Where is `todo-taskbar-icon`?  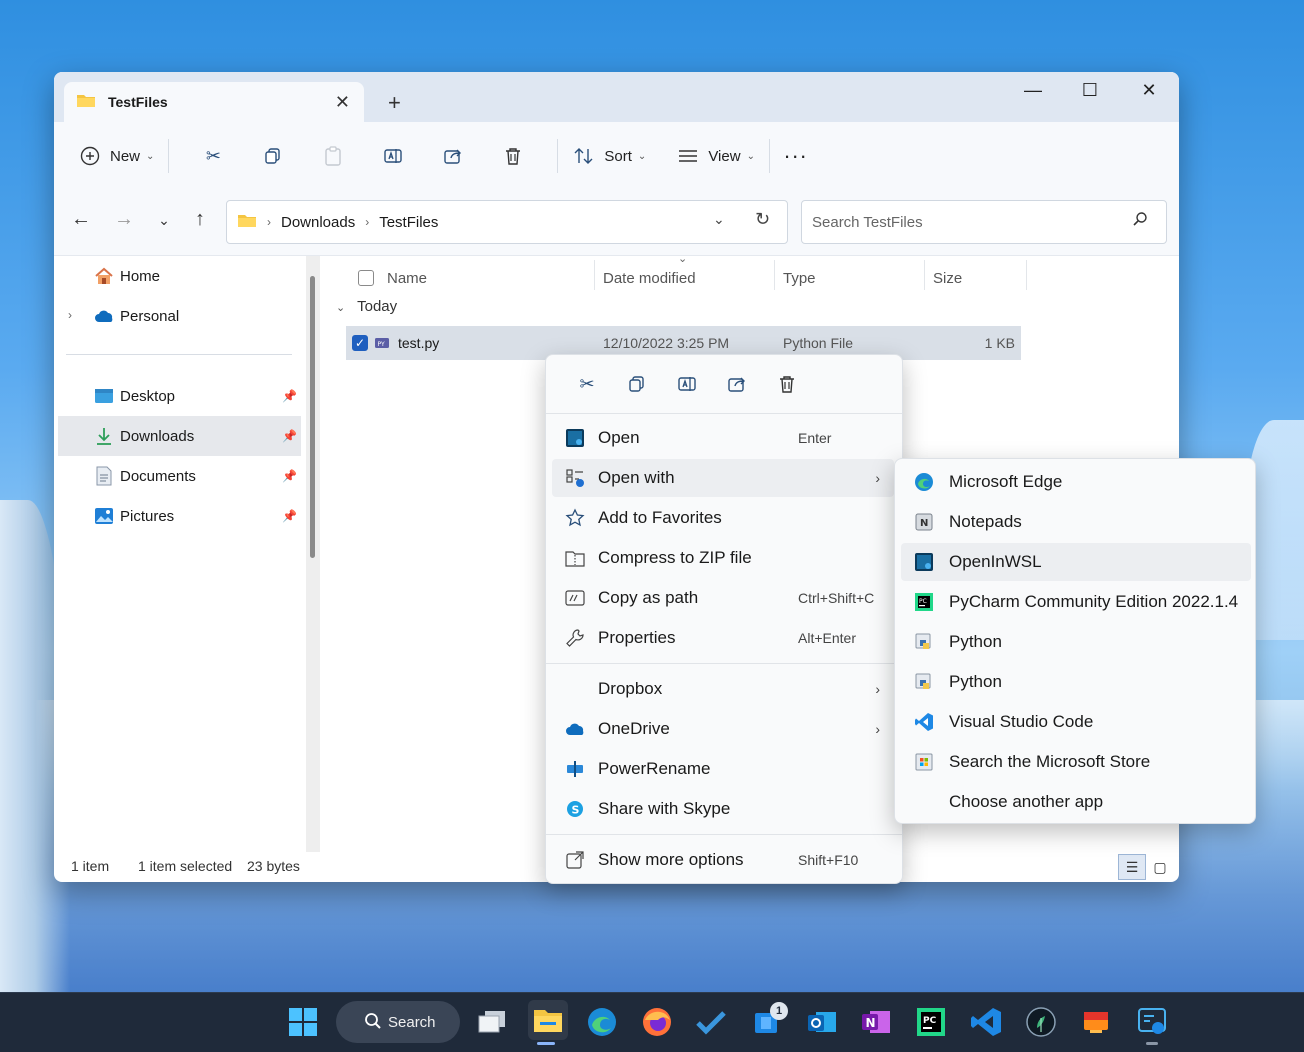 todo-taskbar-icon is located at coordinates (711, 1022).